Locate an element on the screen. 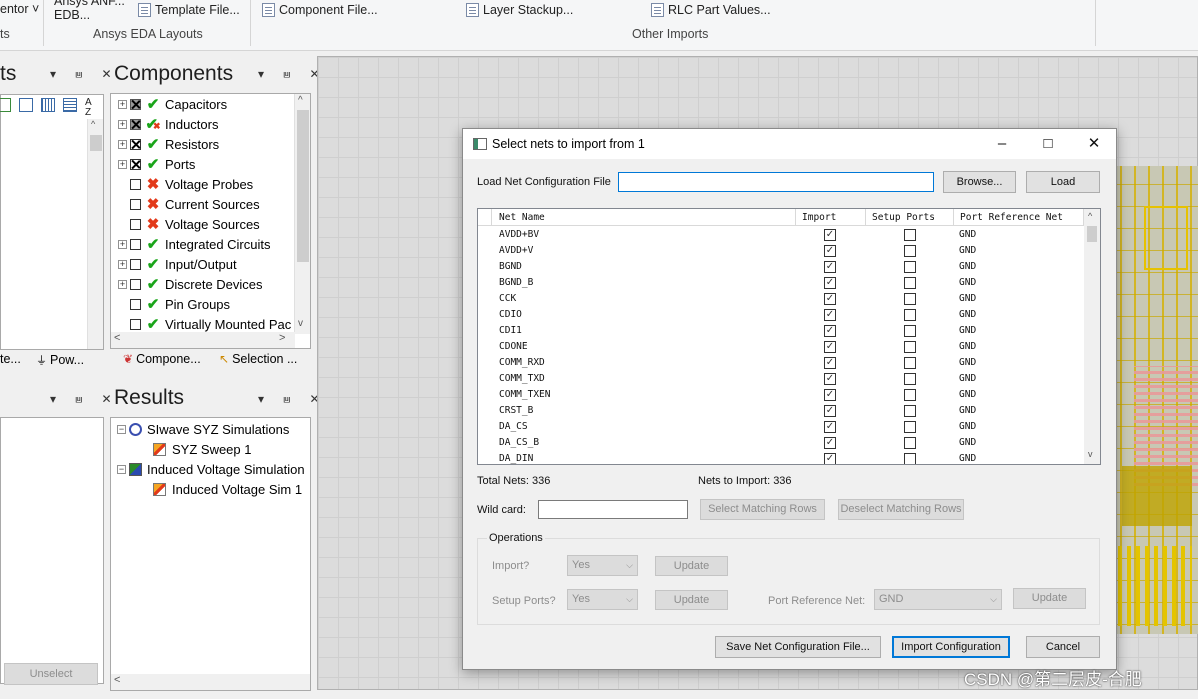  component-category-row: + ✔ Ports is located at coordinates (156, 164).